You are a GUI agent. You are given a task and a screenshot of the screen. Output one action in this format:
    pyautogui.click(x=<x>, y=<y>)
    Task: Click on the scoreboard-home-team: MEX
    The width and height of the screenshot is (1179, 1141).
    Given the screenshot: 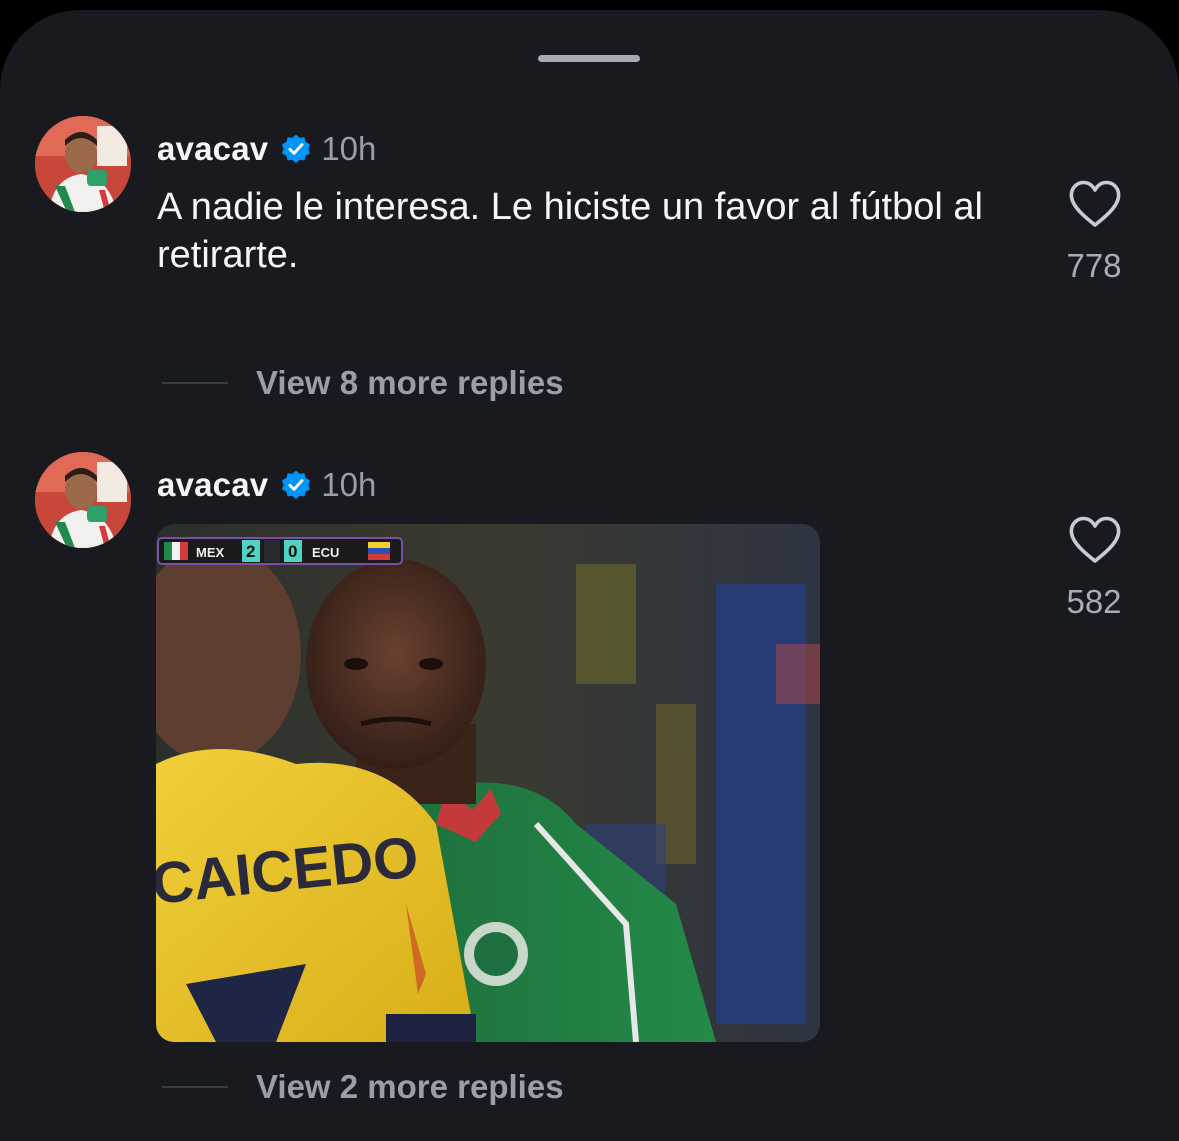 What is the action you would take?
    pyautogui.click(x=210, y=552)
    